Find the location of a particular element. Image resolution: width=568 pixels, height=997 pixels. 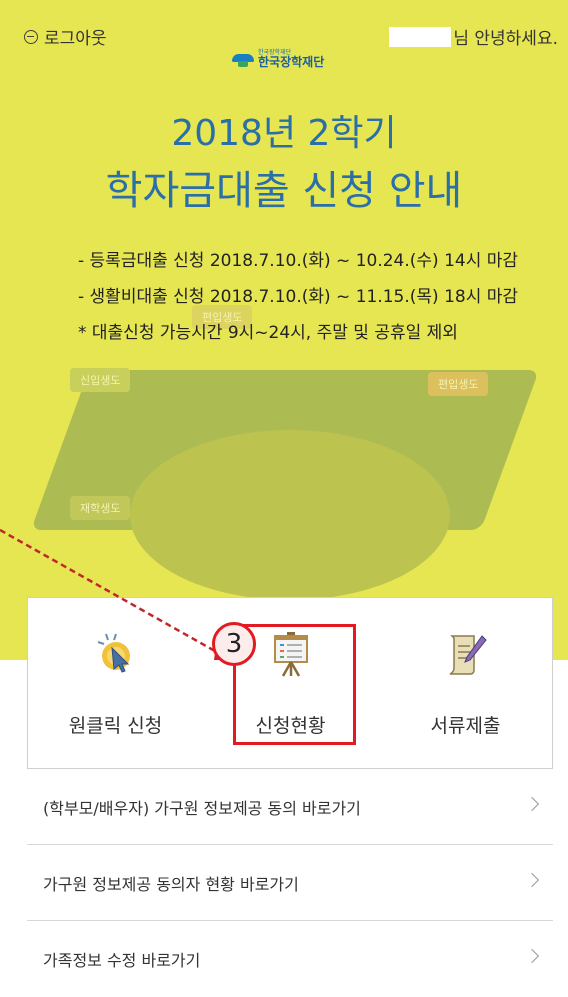

link-label: 가구원 정보제공 동의자 현황 바로가기 is located at coordinates (171, 884).